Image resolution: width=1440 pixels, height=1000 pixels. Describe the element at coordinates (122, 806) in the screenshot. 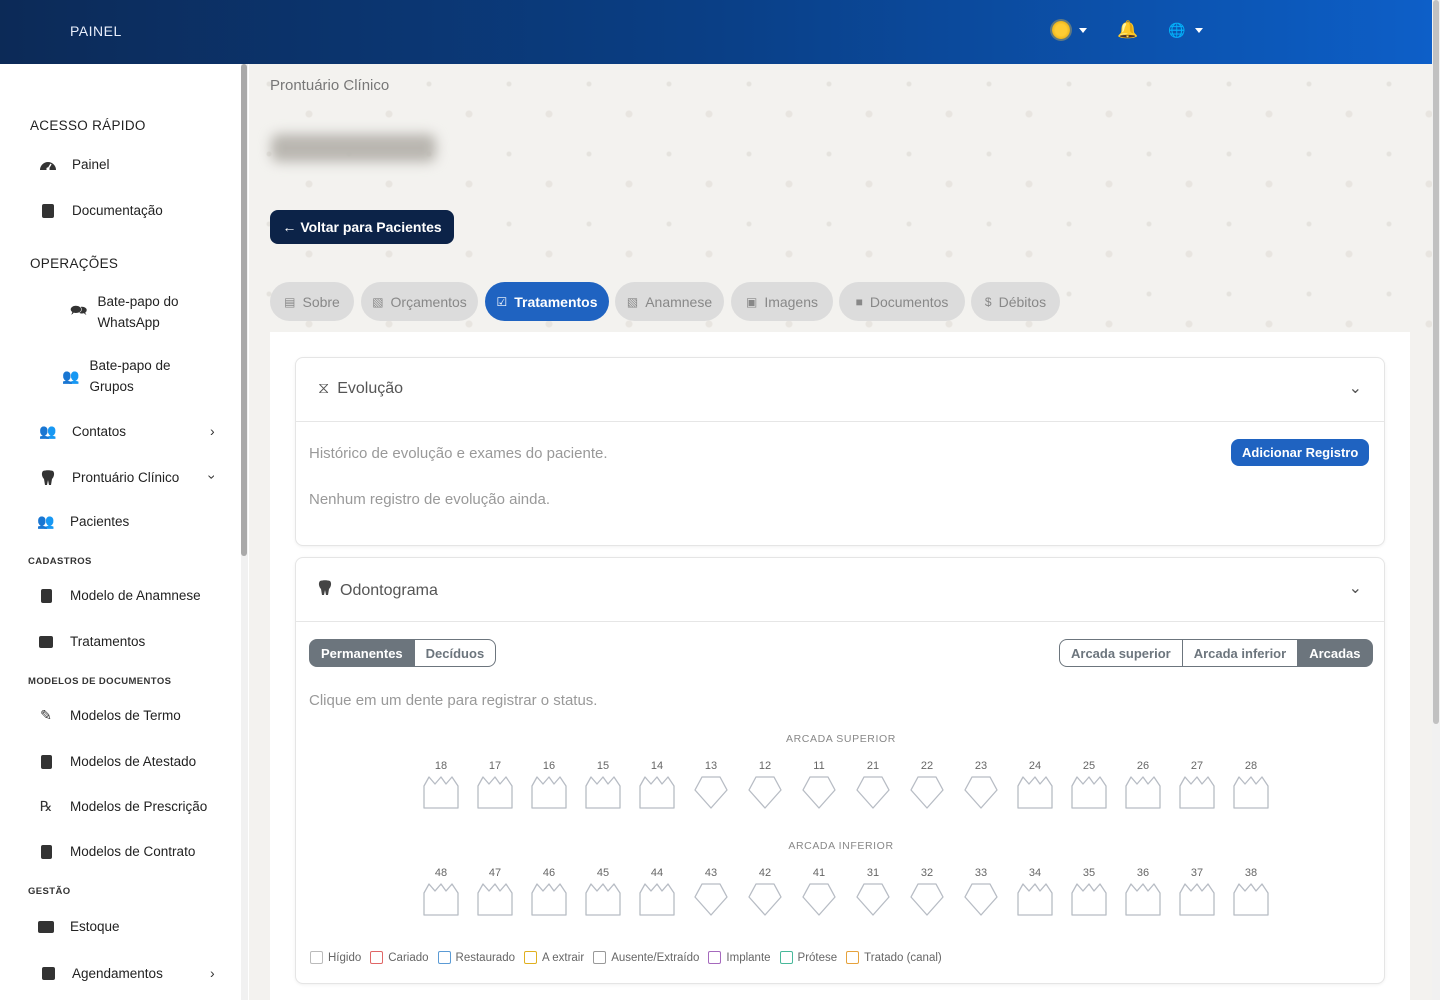

I see `sidebar-item-modelos-prescricao: ℞ Modelos de Prescrição` at that location.